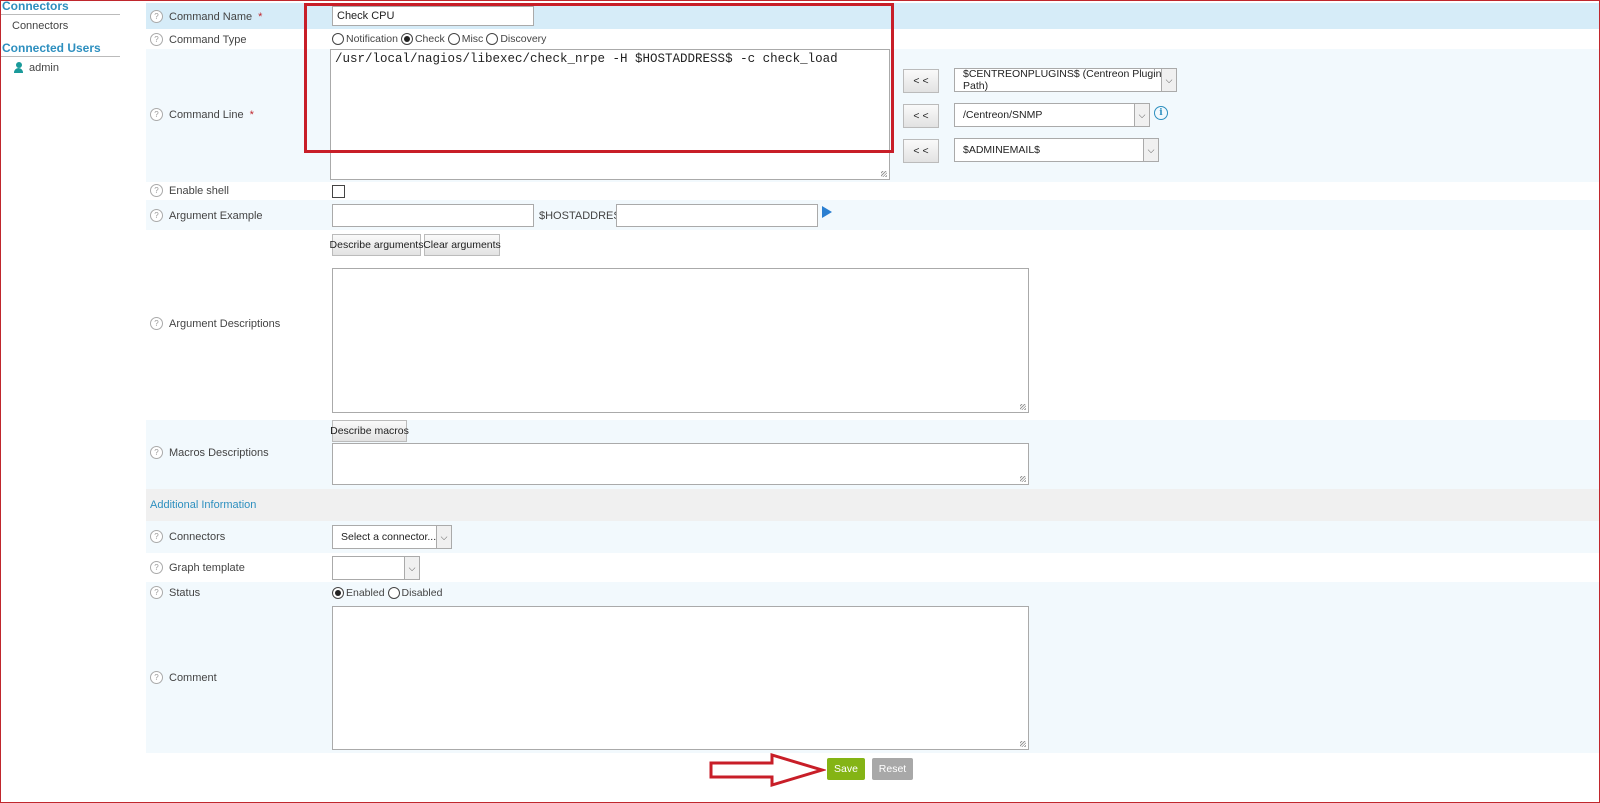 The image size is (1600, 803). I want to click on command-name-label: Command Name, so click(211, 16).